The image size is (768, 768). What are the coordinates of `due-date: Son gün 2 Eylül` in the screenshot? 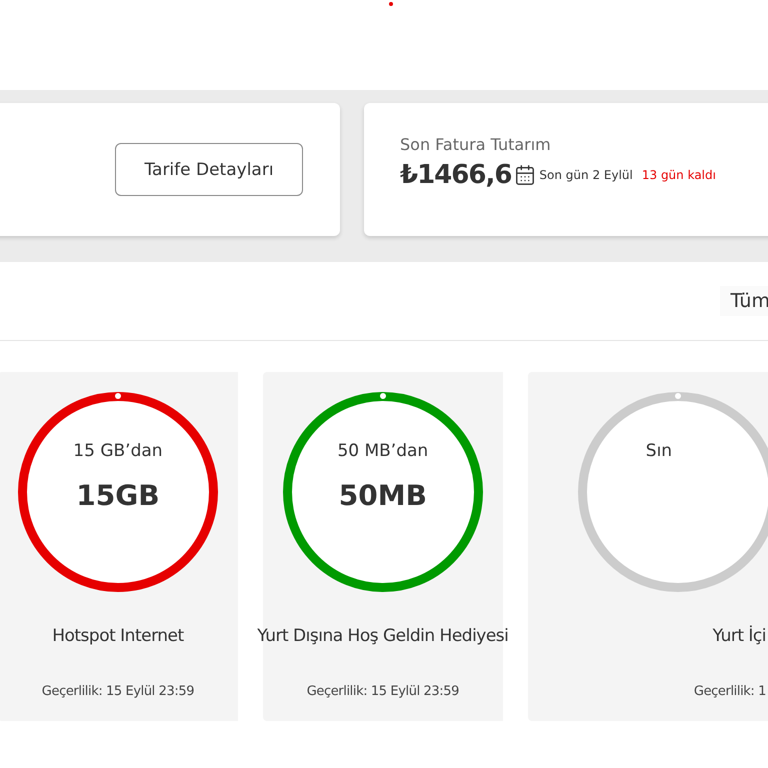 It's located at (586, 175).